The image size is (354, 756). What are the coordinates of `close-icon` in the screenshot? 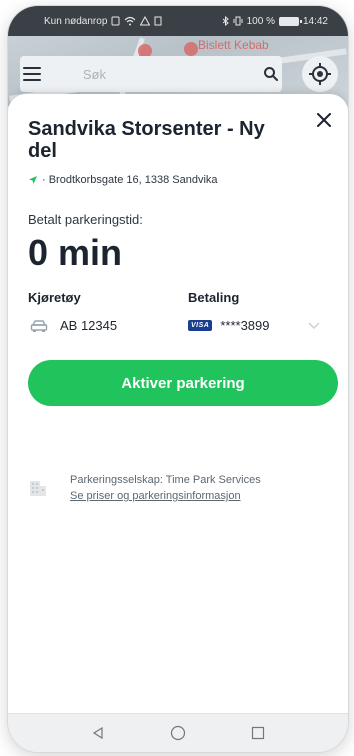 It's located at (324, 120).